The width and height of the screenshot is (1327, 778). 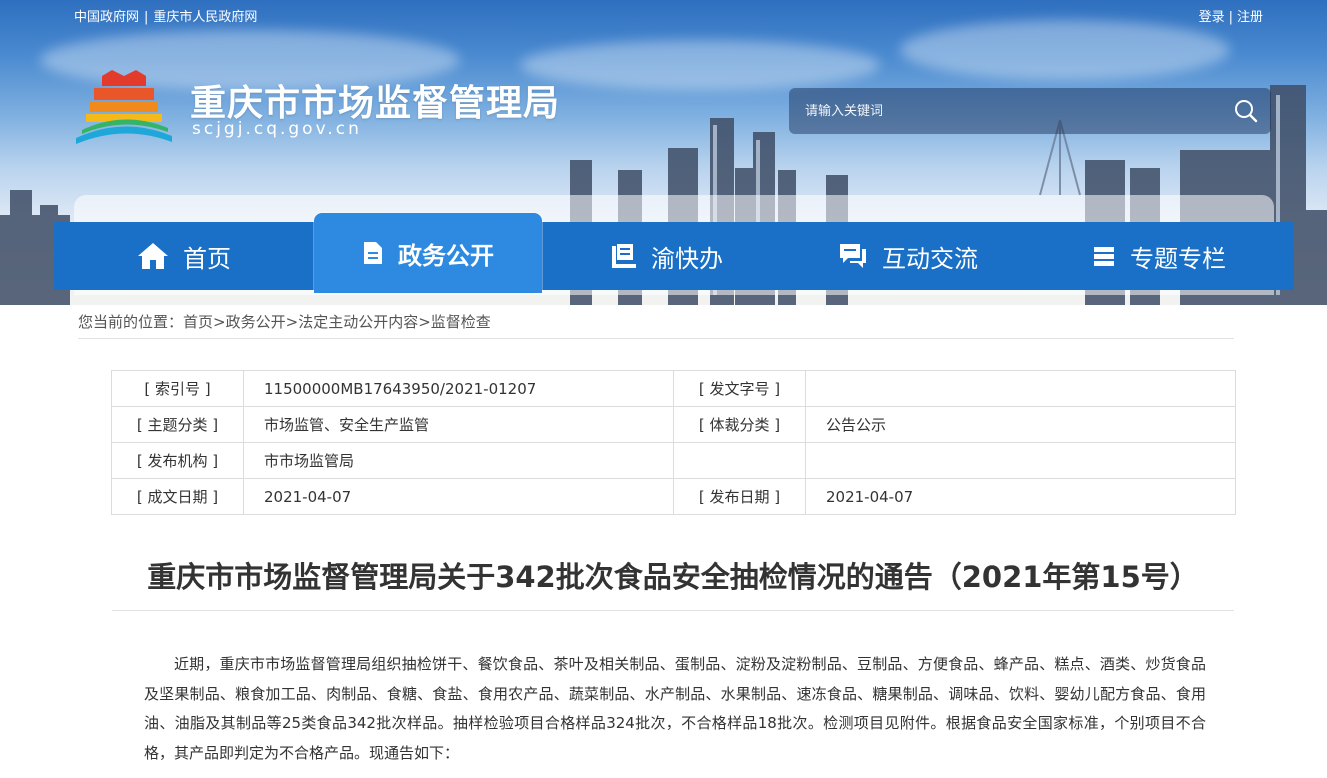 I want to click on doc-no-value, so click(x=1020, y=388).